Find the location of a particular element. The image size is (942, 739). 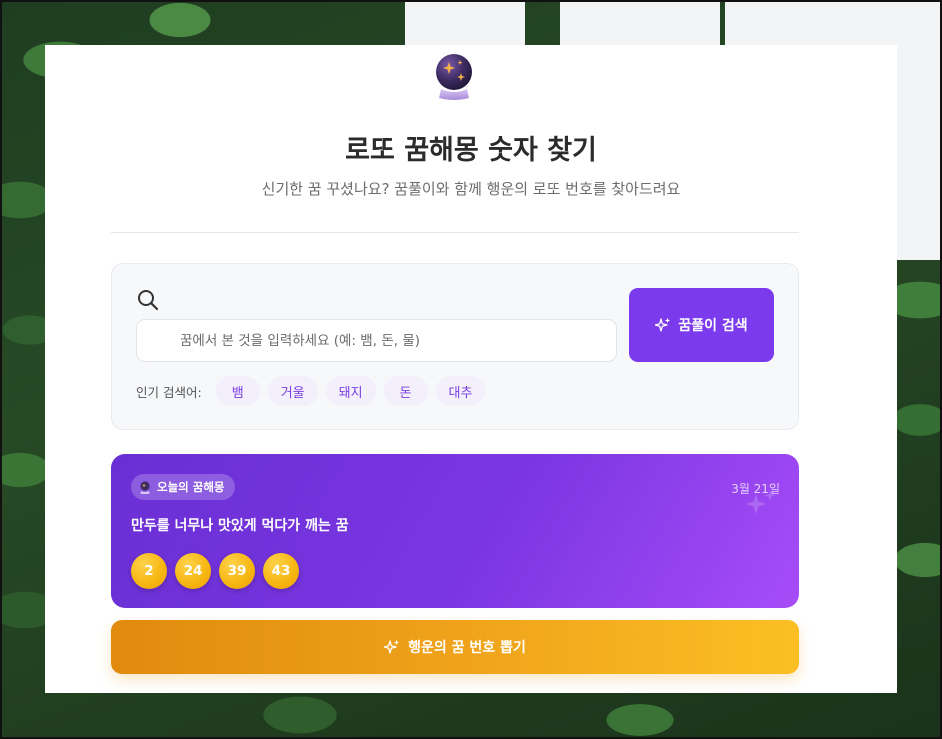

number-ball: 24 is located at coordinates (193, 571).